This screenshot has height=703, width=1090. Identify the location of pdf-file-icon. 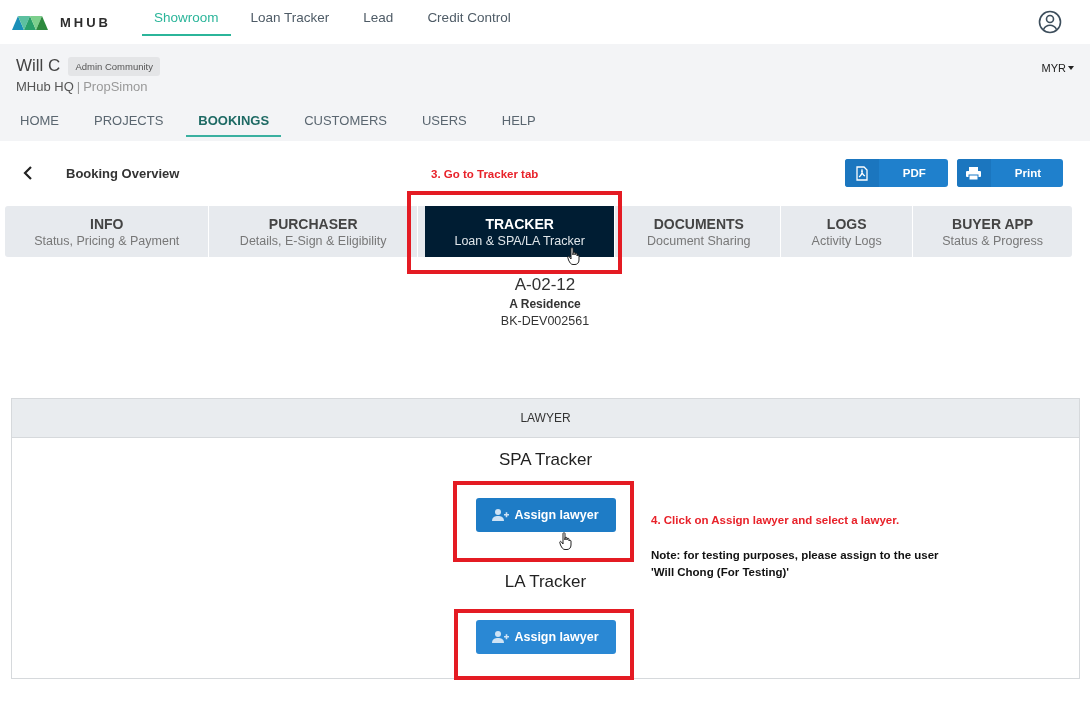
(861, 173).